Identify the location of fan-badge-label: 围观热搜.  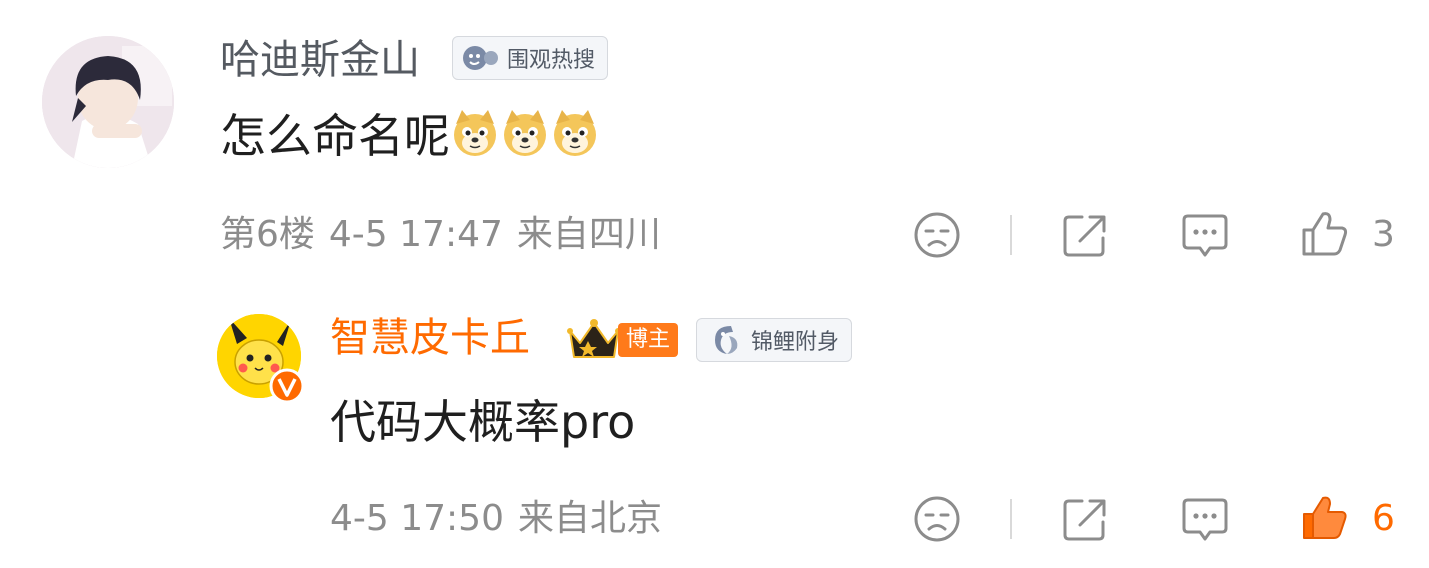
(551, 60).